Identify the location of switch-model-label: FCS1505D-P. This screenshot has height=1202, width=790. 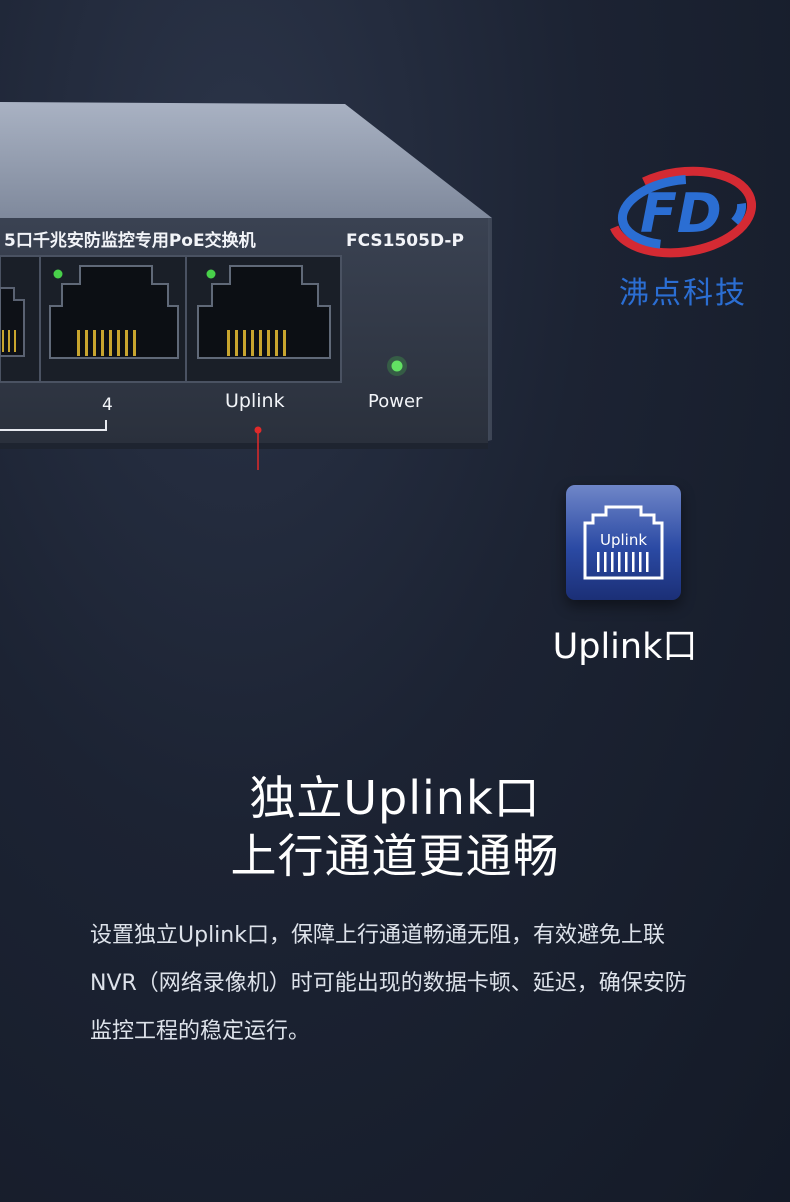
(405, 241).